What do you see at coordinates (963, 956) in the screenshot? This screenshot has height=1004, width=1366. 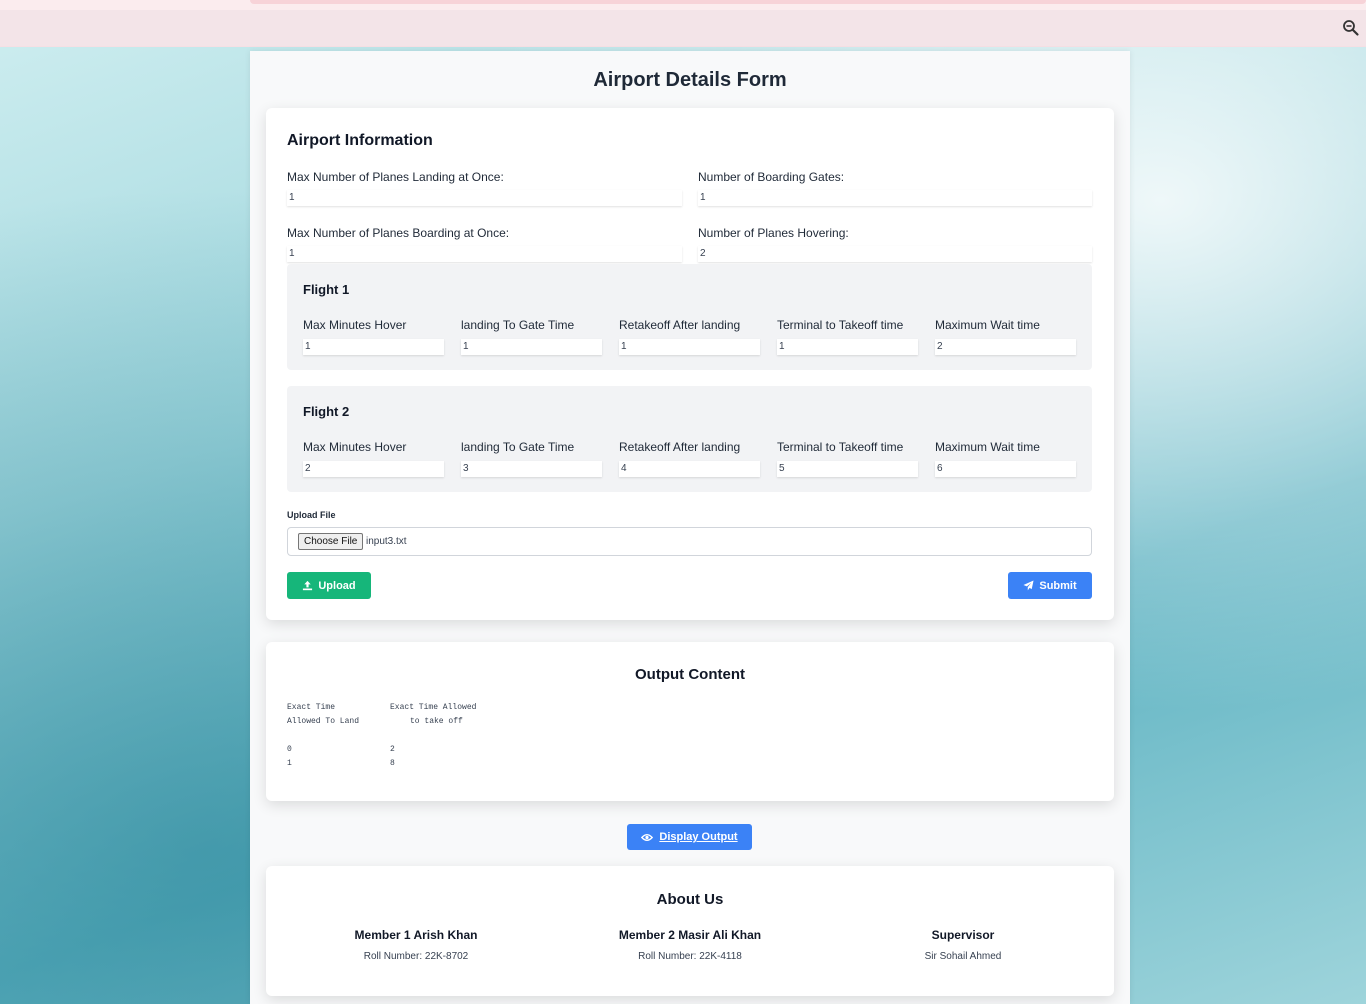 I see `member-info: Sir Sohail Ahmed` at bounding box center [963, 956].